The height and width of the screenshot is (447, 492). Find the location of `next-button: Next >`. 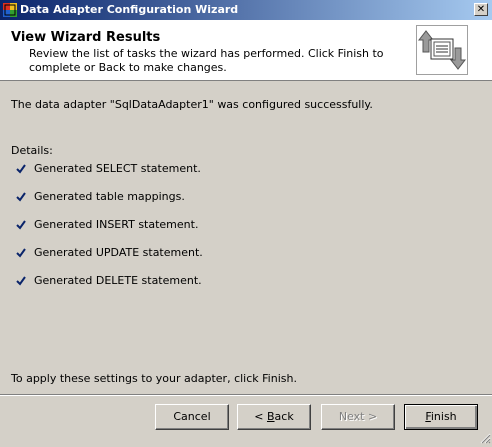

next-button: Next > is located at coordinates (358, 417).